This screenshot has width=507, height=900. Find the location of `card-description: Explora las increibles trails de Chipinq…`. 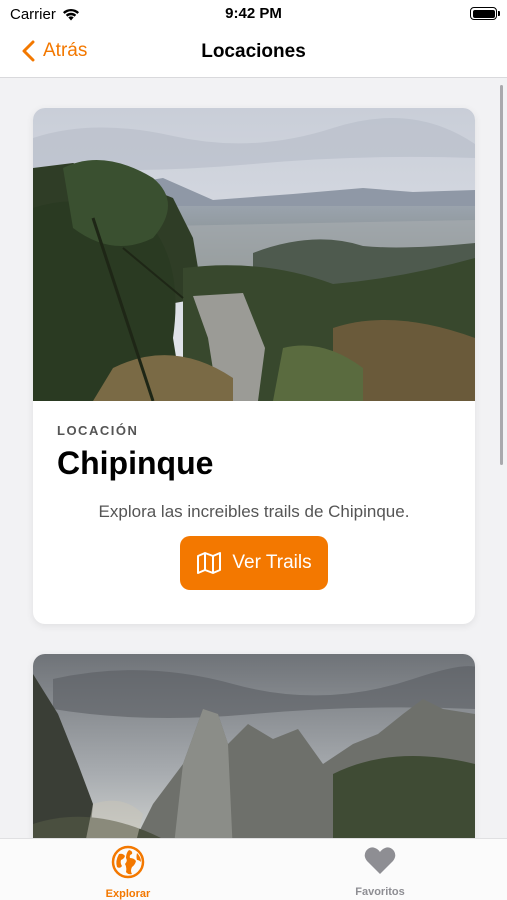

card-description: Explora las increibles trails de Chipinq… is located at coordinates (254, 511).